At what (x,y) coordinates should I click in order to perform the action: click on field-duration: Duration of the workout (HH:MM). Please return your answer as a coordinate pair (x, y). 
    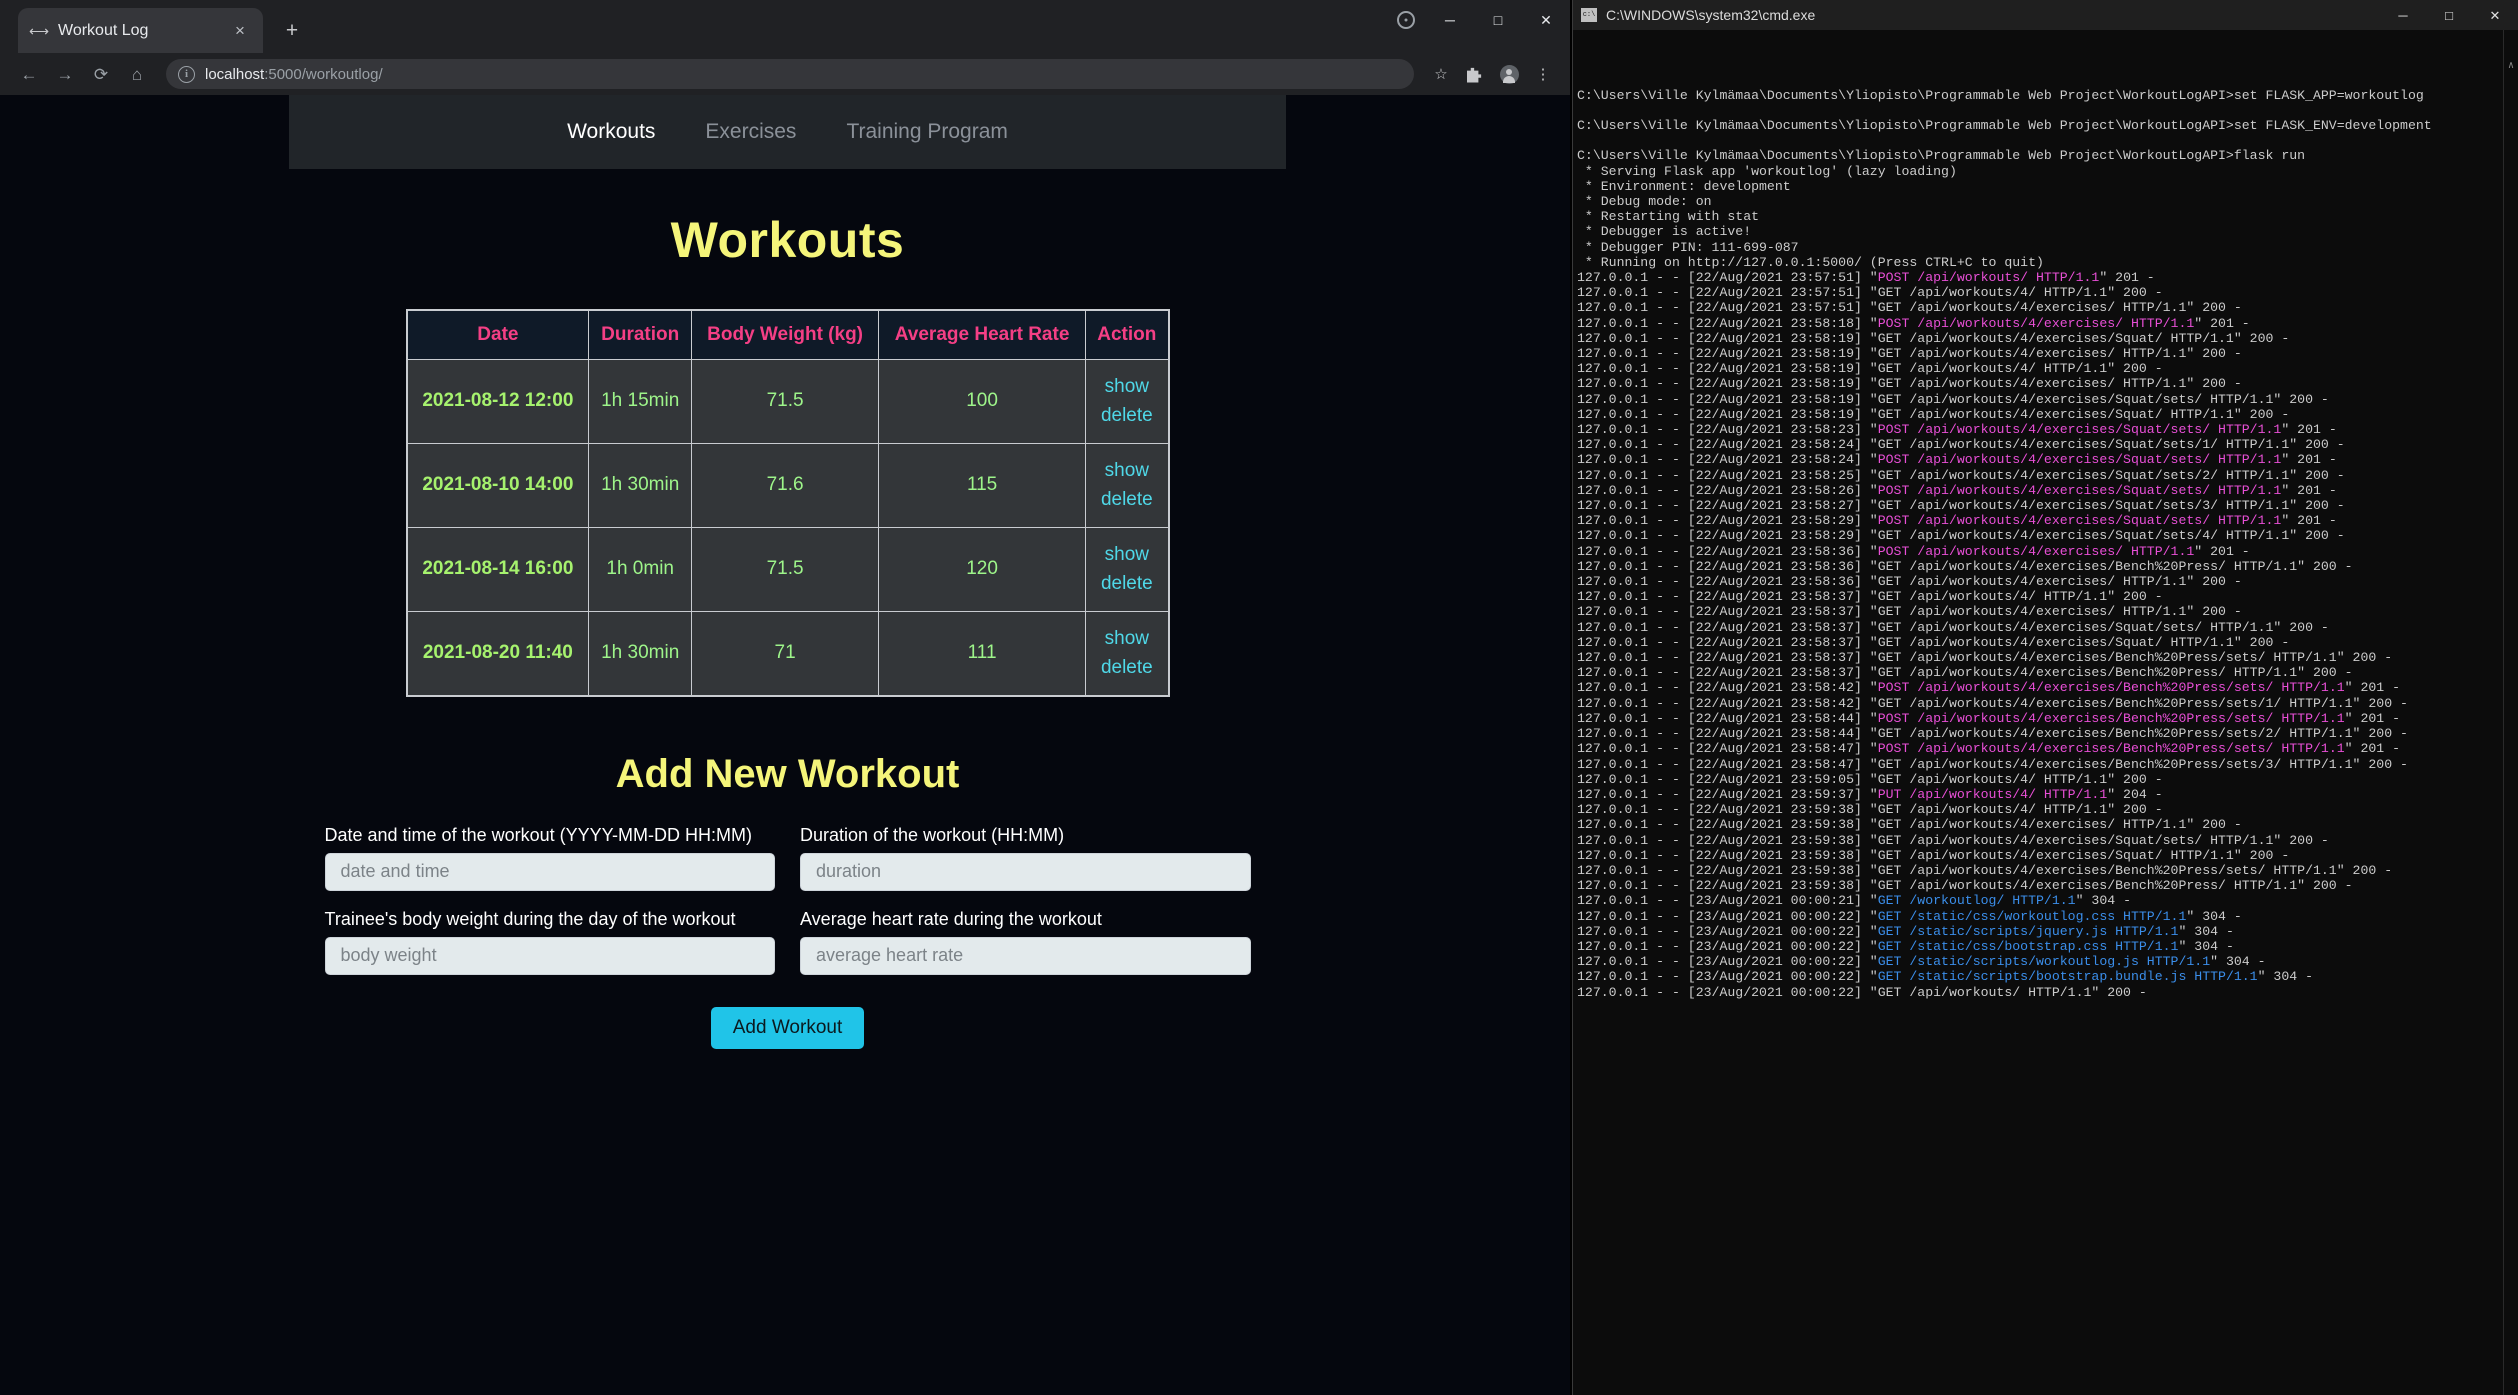
    Looking at the image, I should click on (1025, 858).